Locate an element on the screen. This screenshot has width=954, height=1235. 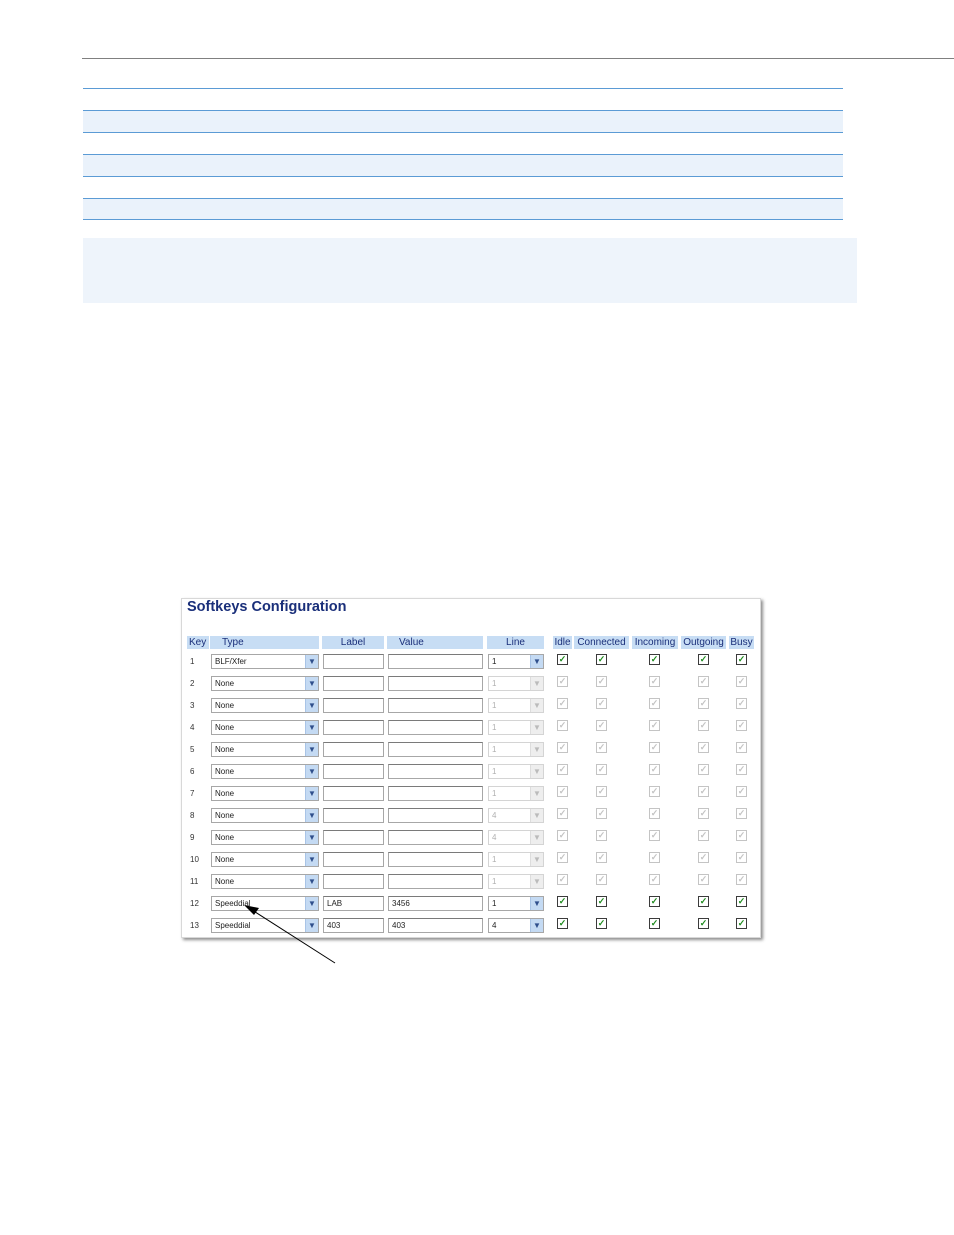
softkey-type-select: BLF/Xfer ▼ is located at coordinates (265, 661).